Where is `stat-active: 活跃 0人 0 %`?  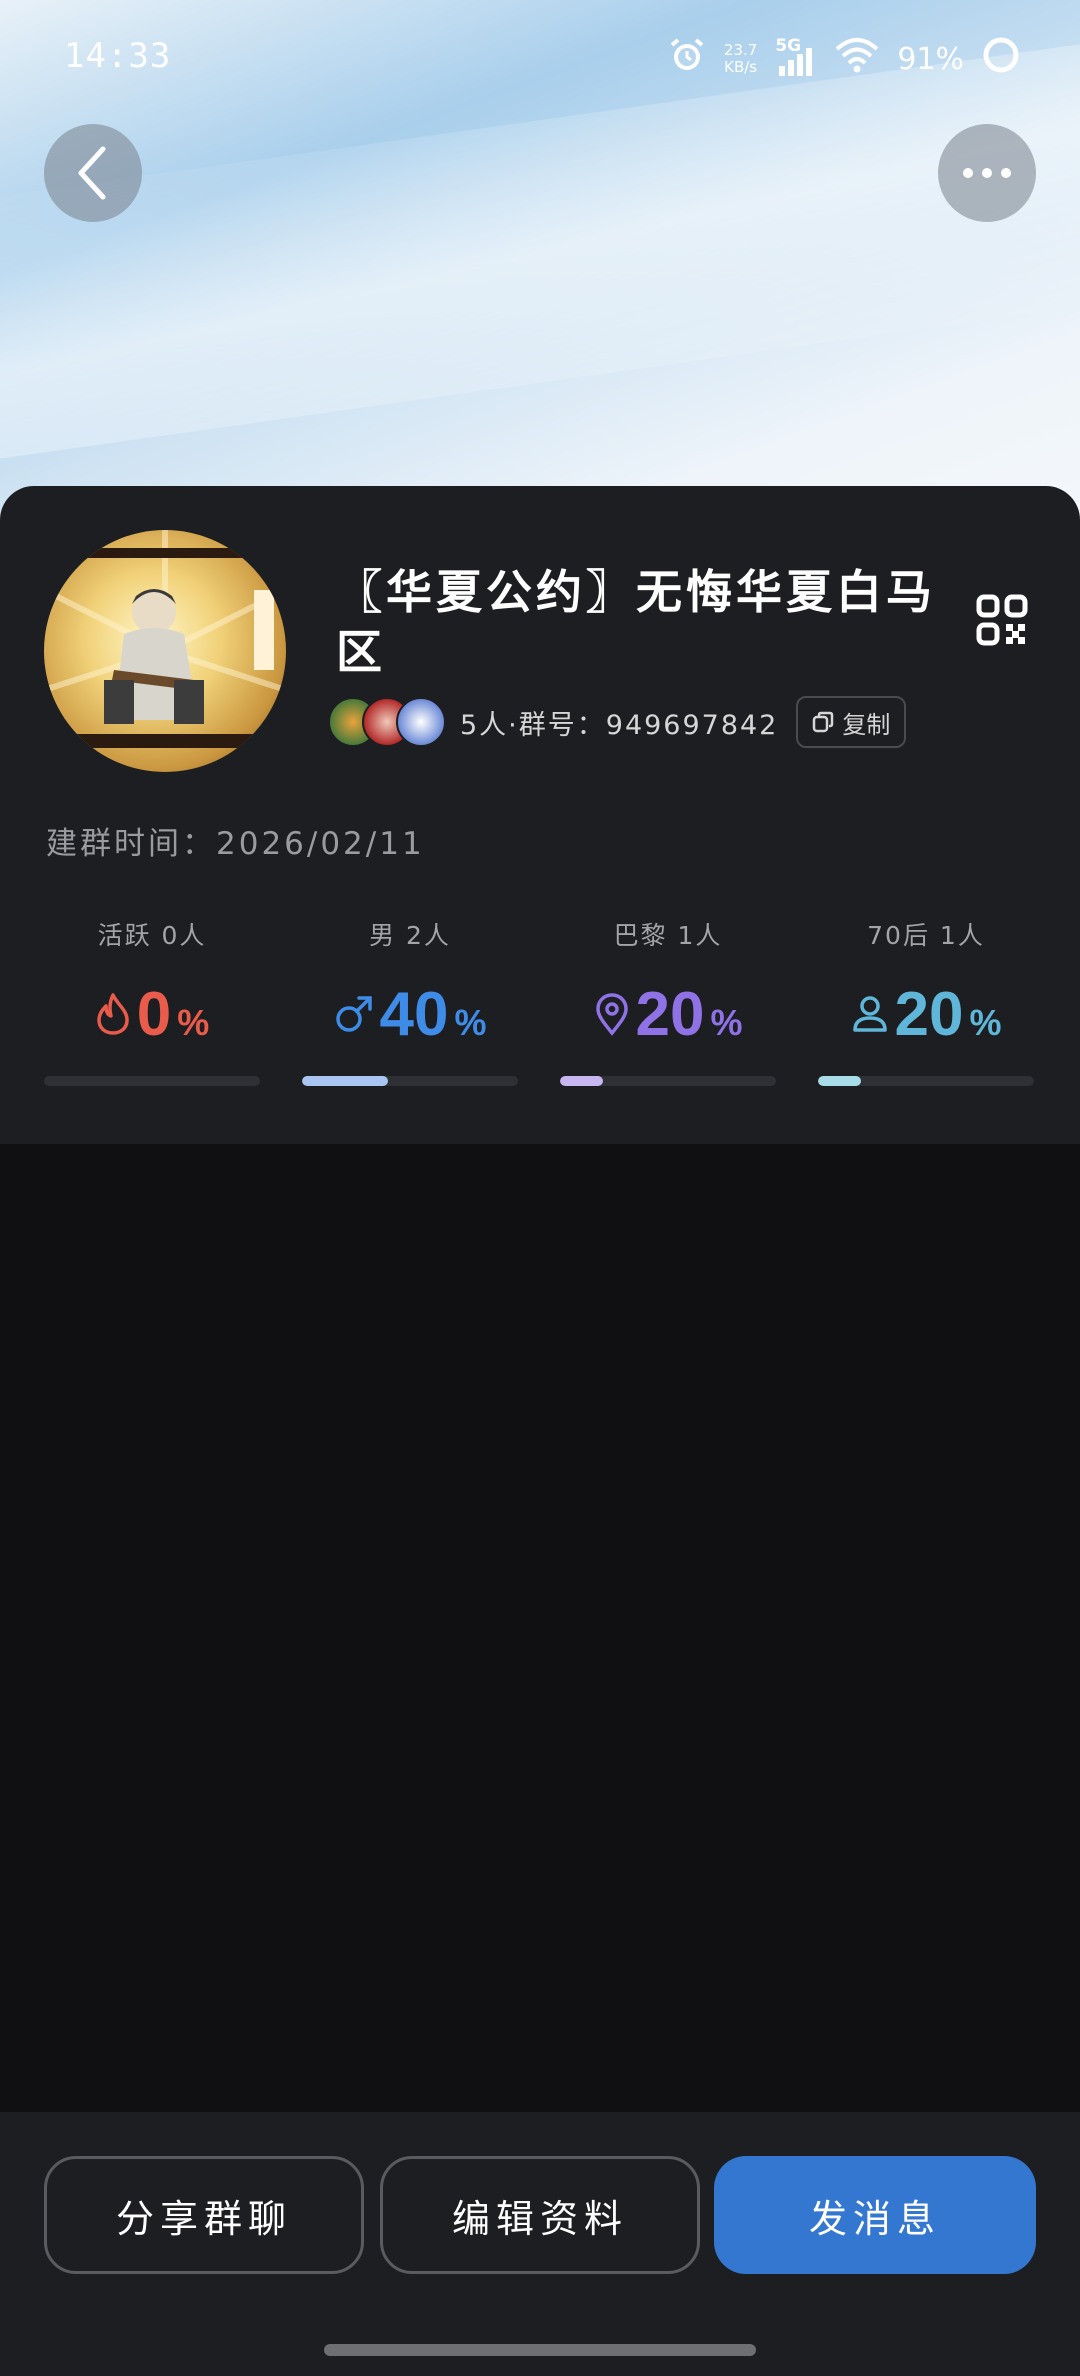 stat-active: 活跃 0人 0 % is located at coordinates (152, 1001).